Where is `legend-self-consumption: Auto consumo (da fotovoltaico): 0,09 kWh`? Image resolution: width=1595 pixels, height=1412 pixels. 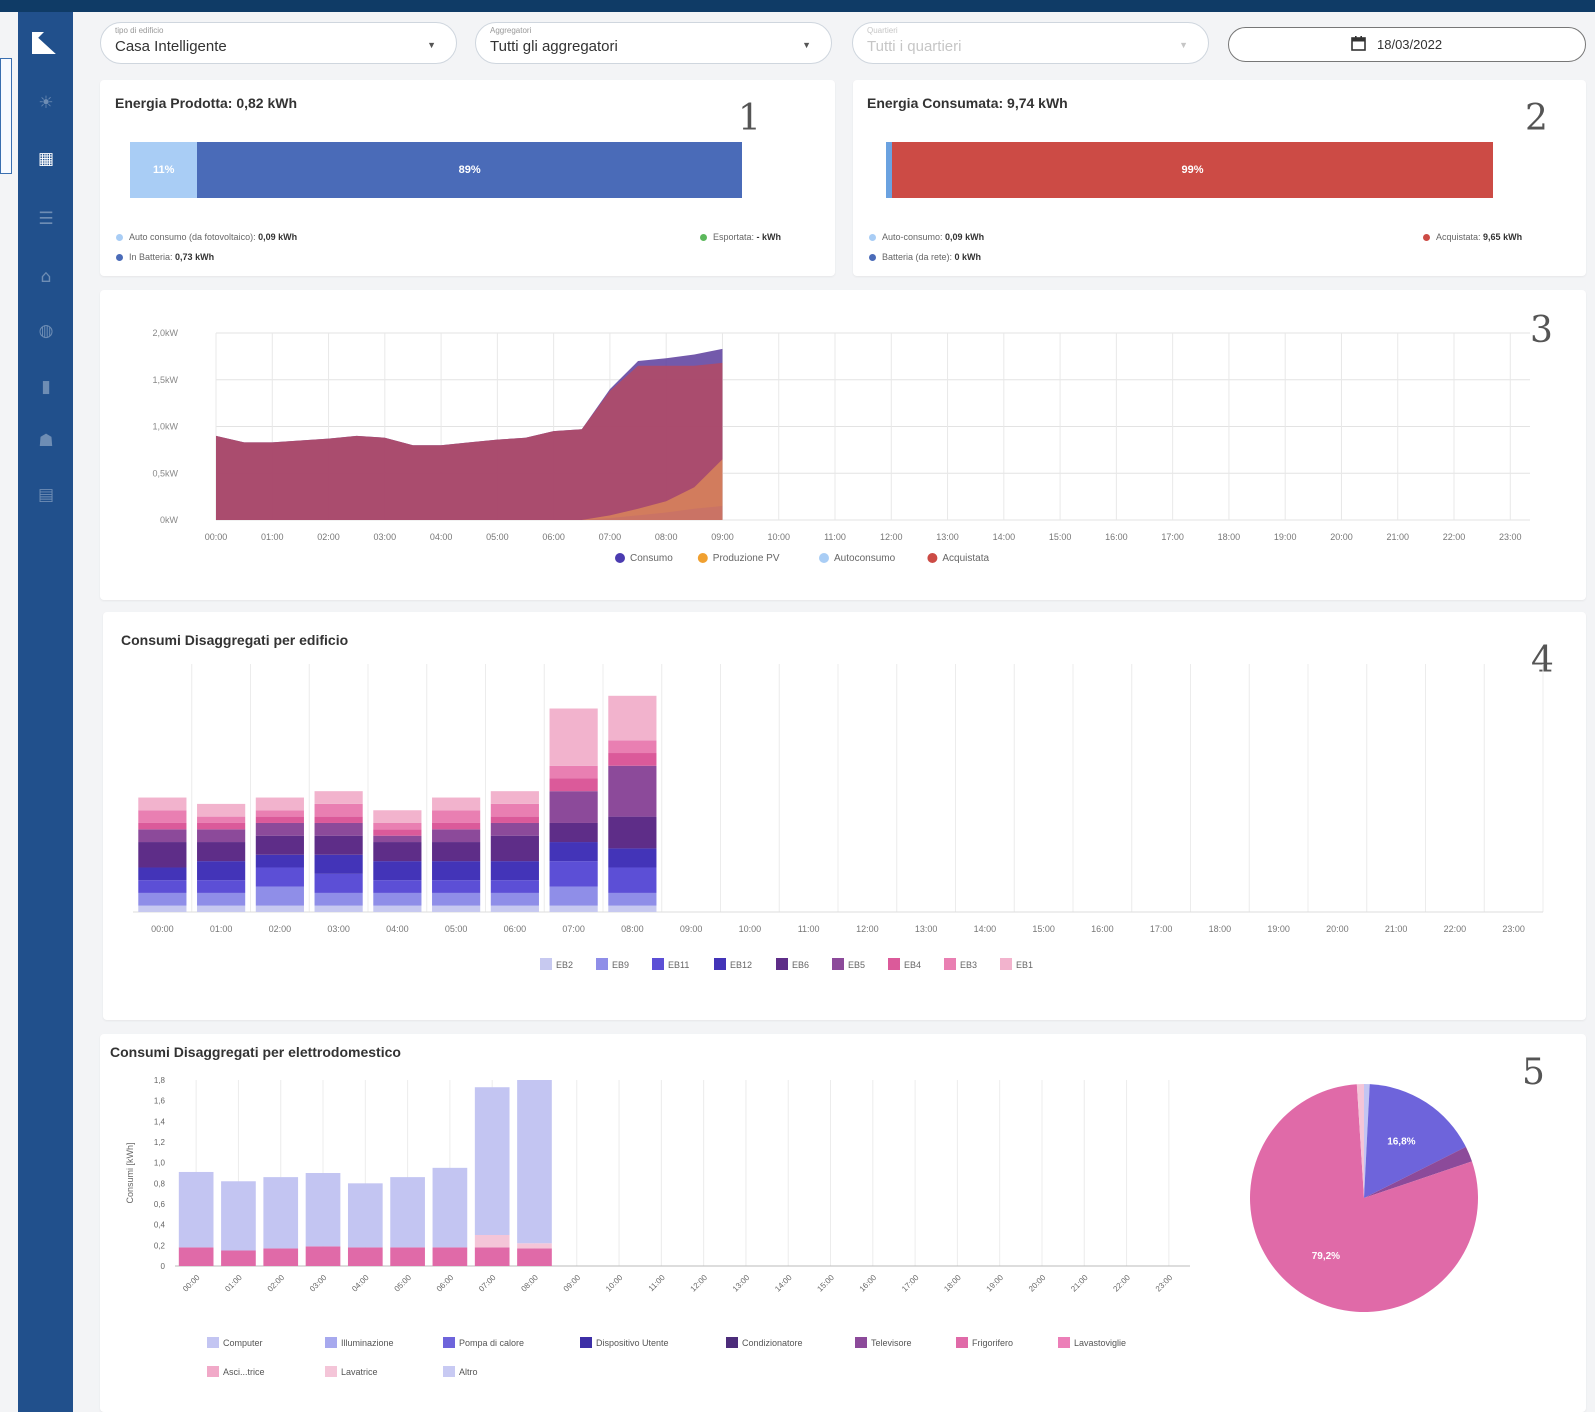
legend-self-consumption: Auto consumo (da fotovoltaico): 0,09 kWh is located at coordinates (206, 237).